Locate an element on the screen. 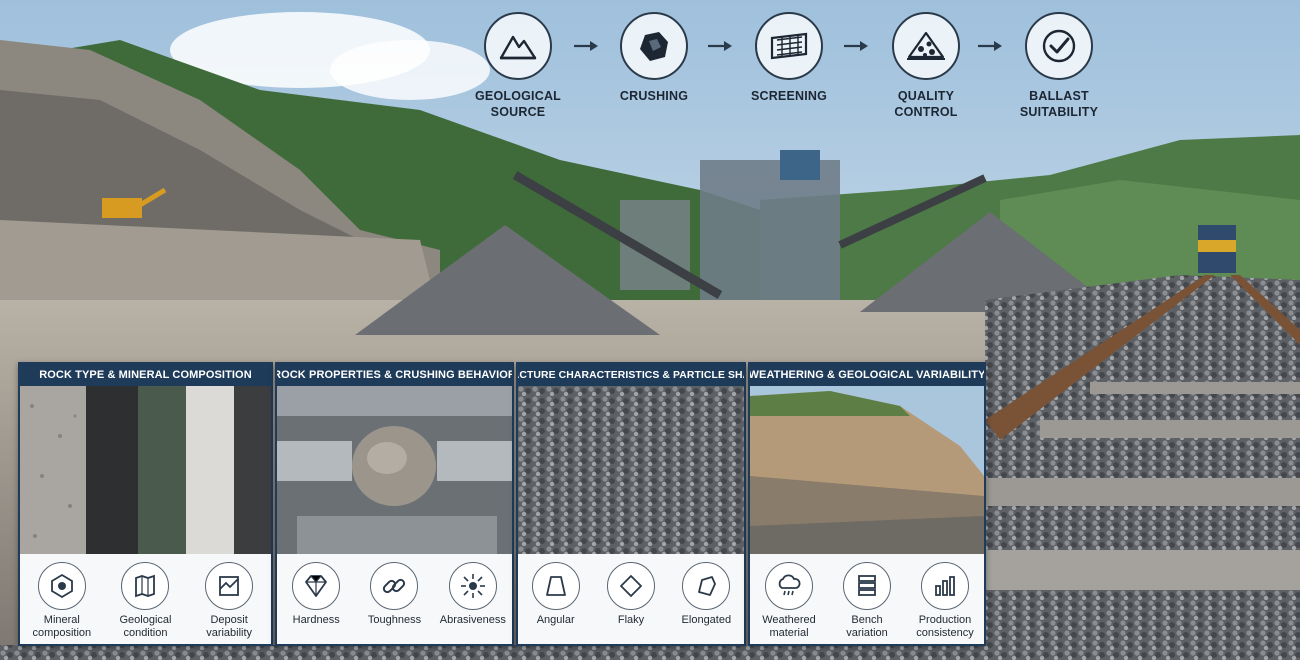  crusher-photo is located at coordinates (394, 470).